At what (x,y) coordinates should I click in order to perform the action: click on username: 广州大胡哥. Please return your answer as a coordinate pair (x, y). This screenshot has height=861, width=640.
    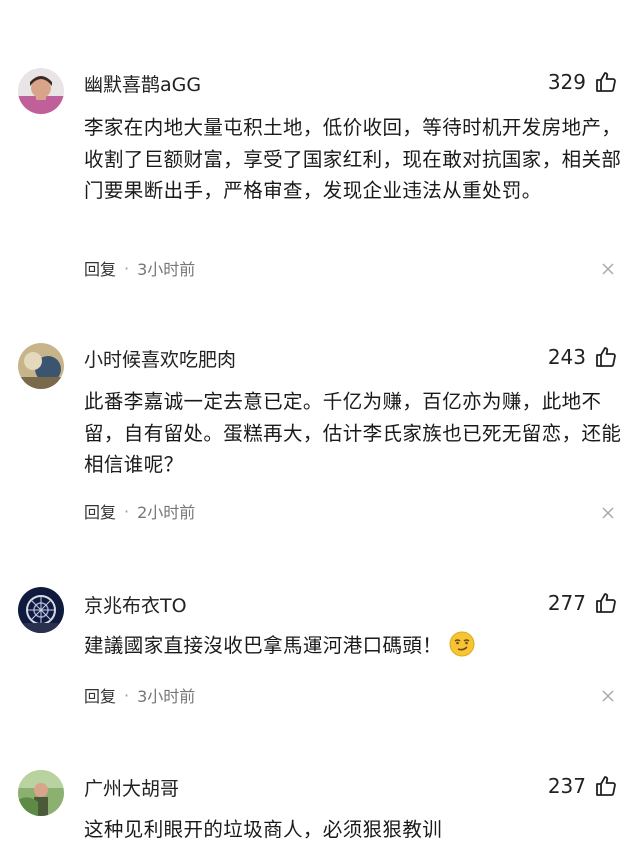
    Looking at the image, I should click on (131, 787).